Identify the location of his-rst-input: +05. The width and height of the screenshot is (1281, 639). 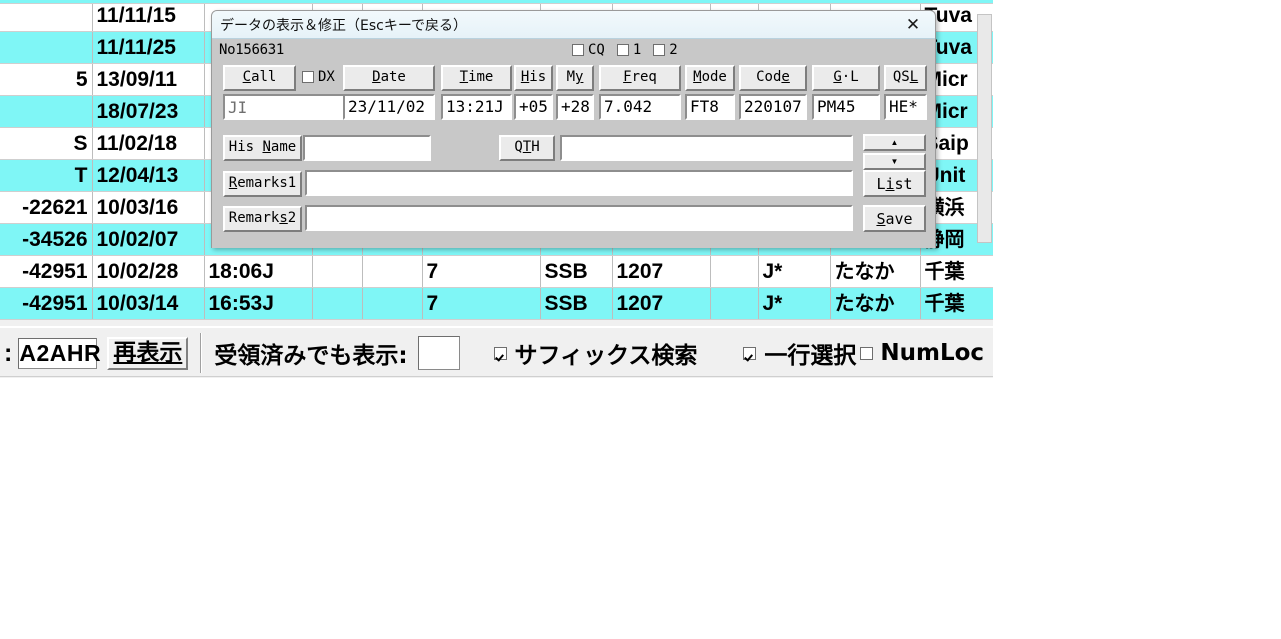
(533, 107).